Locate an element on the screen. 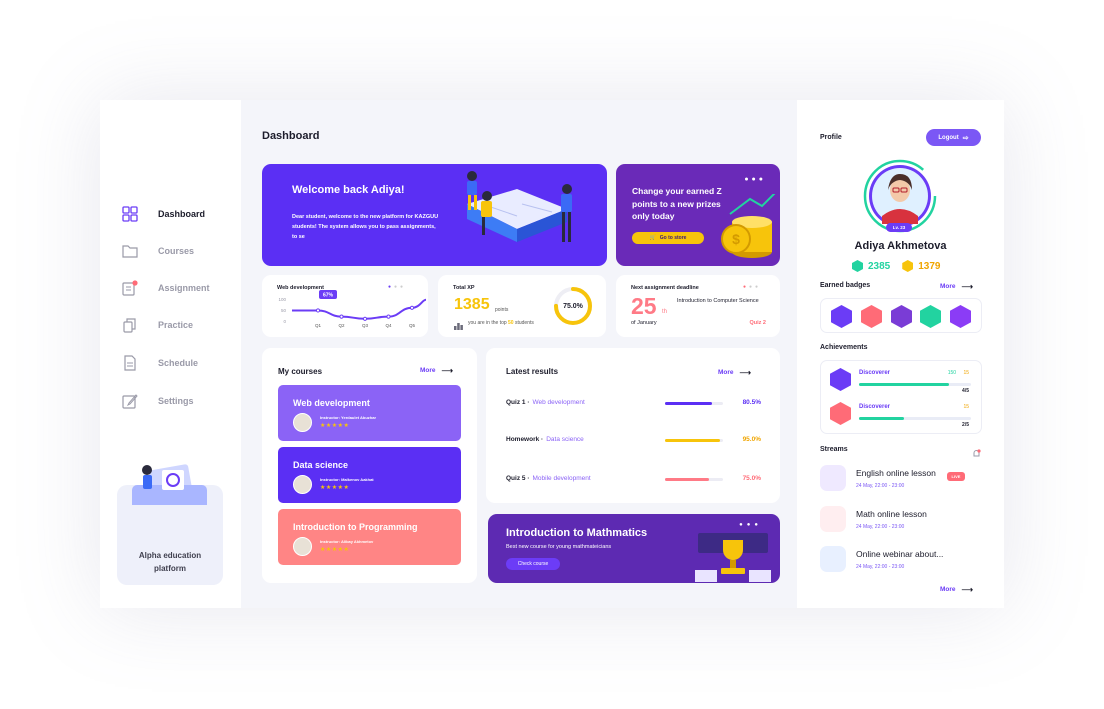 The image size is (1104, 709). achievement-progress: 4/5 is located at coordinates (965, 391).